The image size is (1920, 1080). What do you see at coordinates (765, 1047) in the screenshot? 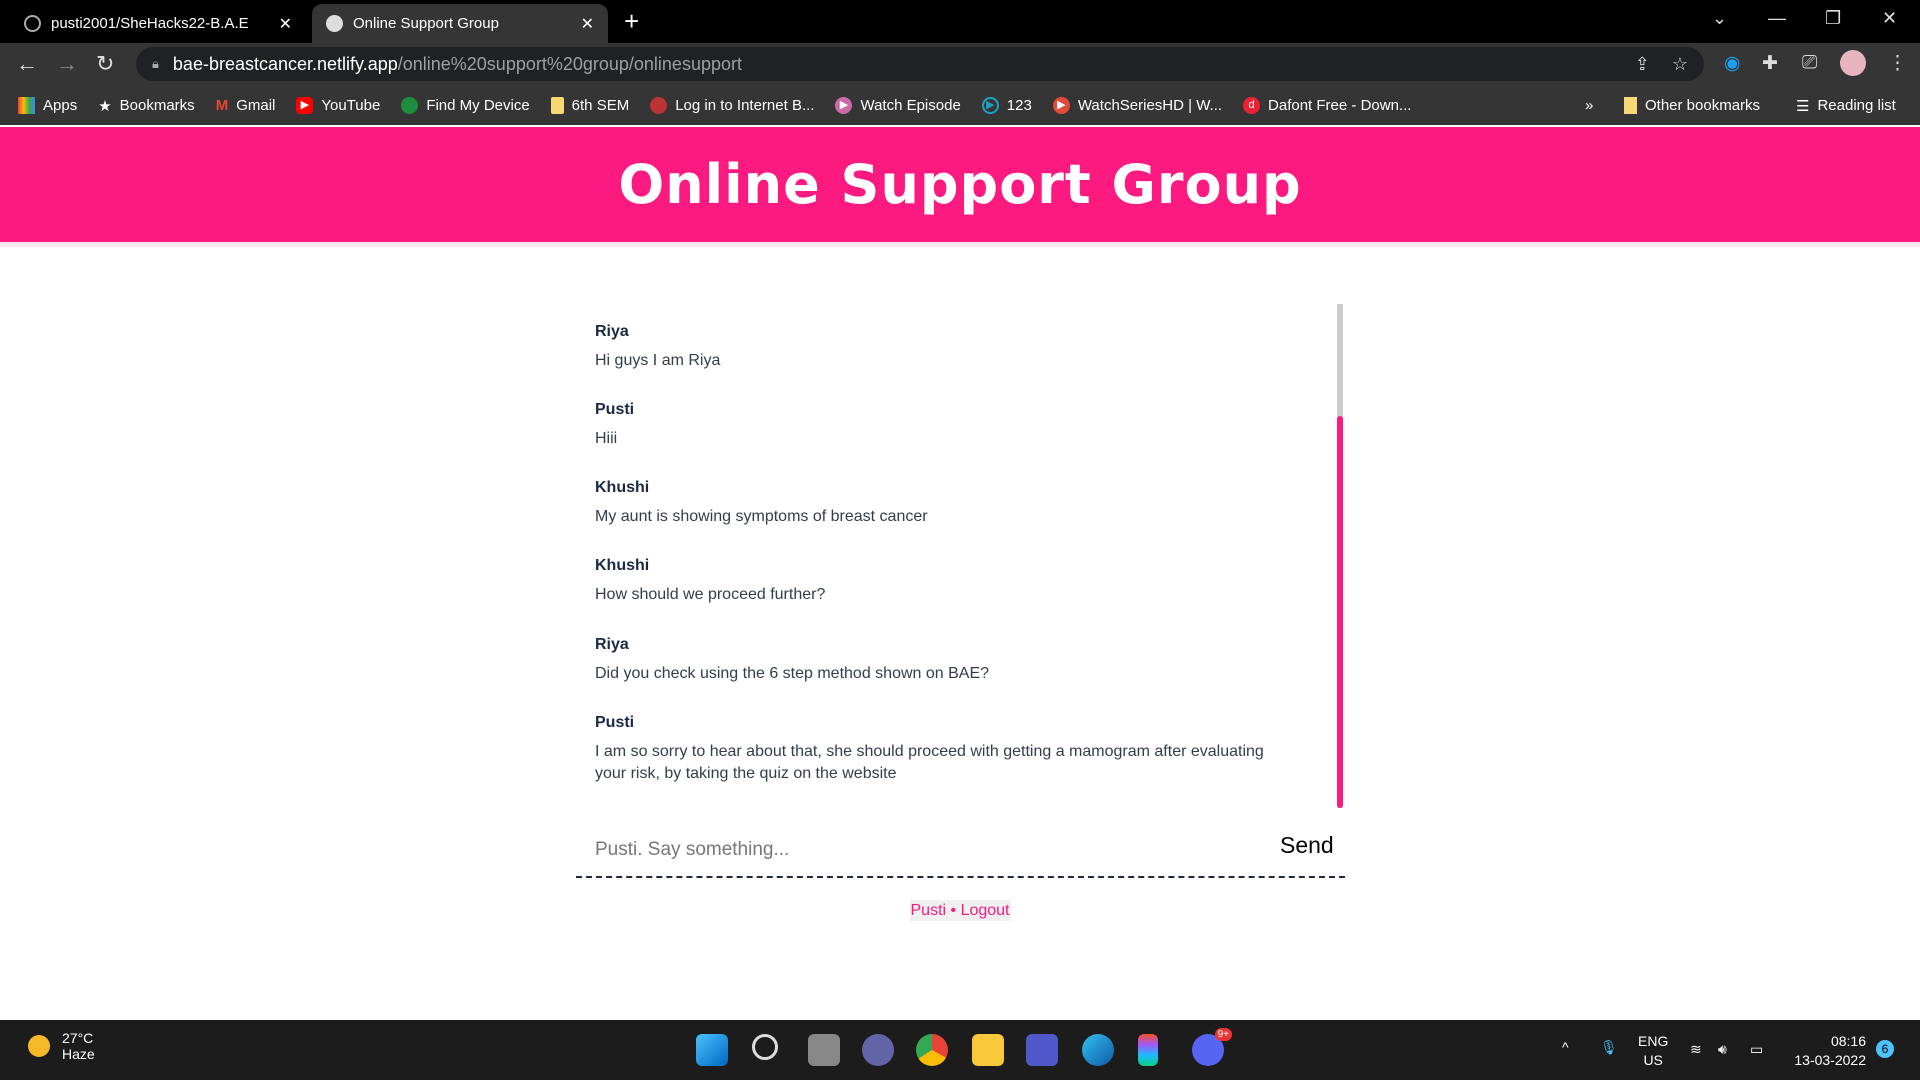
I see `search-icon` at bounding box center [765, 1047].